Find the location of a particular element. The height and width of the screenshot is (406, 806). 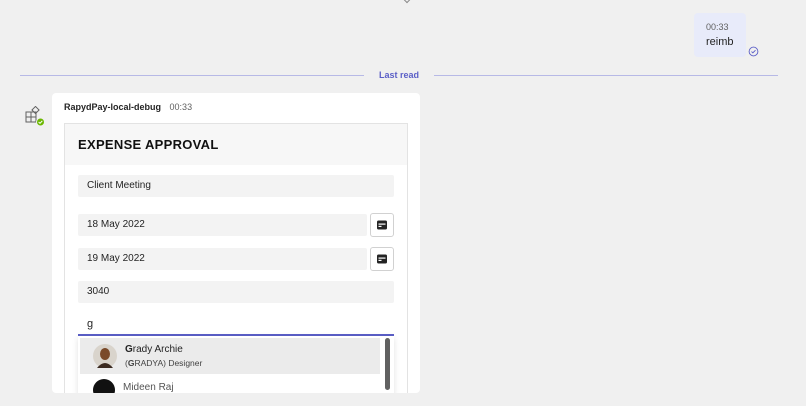

suggestion-name: Mideen Raj is located at coordinates (148, 387).